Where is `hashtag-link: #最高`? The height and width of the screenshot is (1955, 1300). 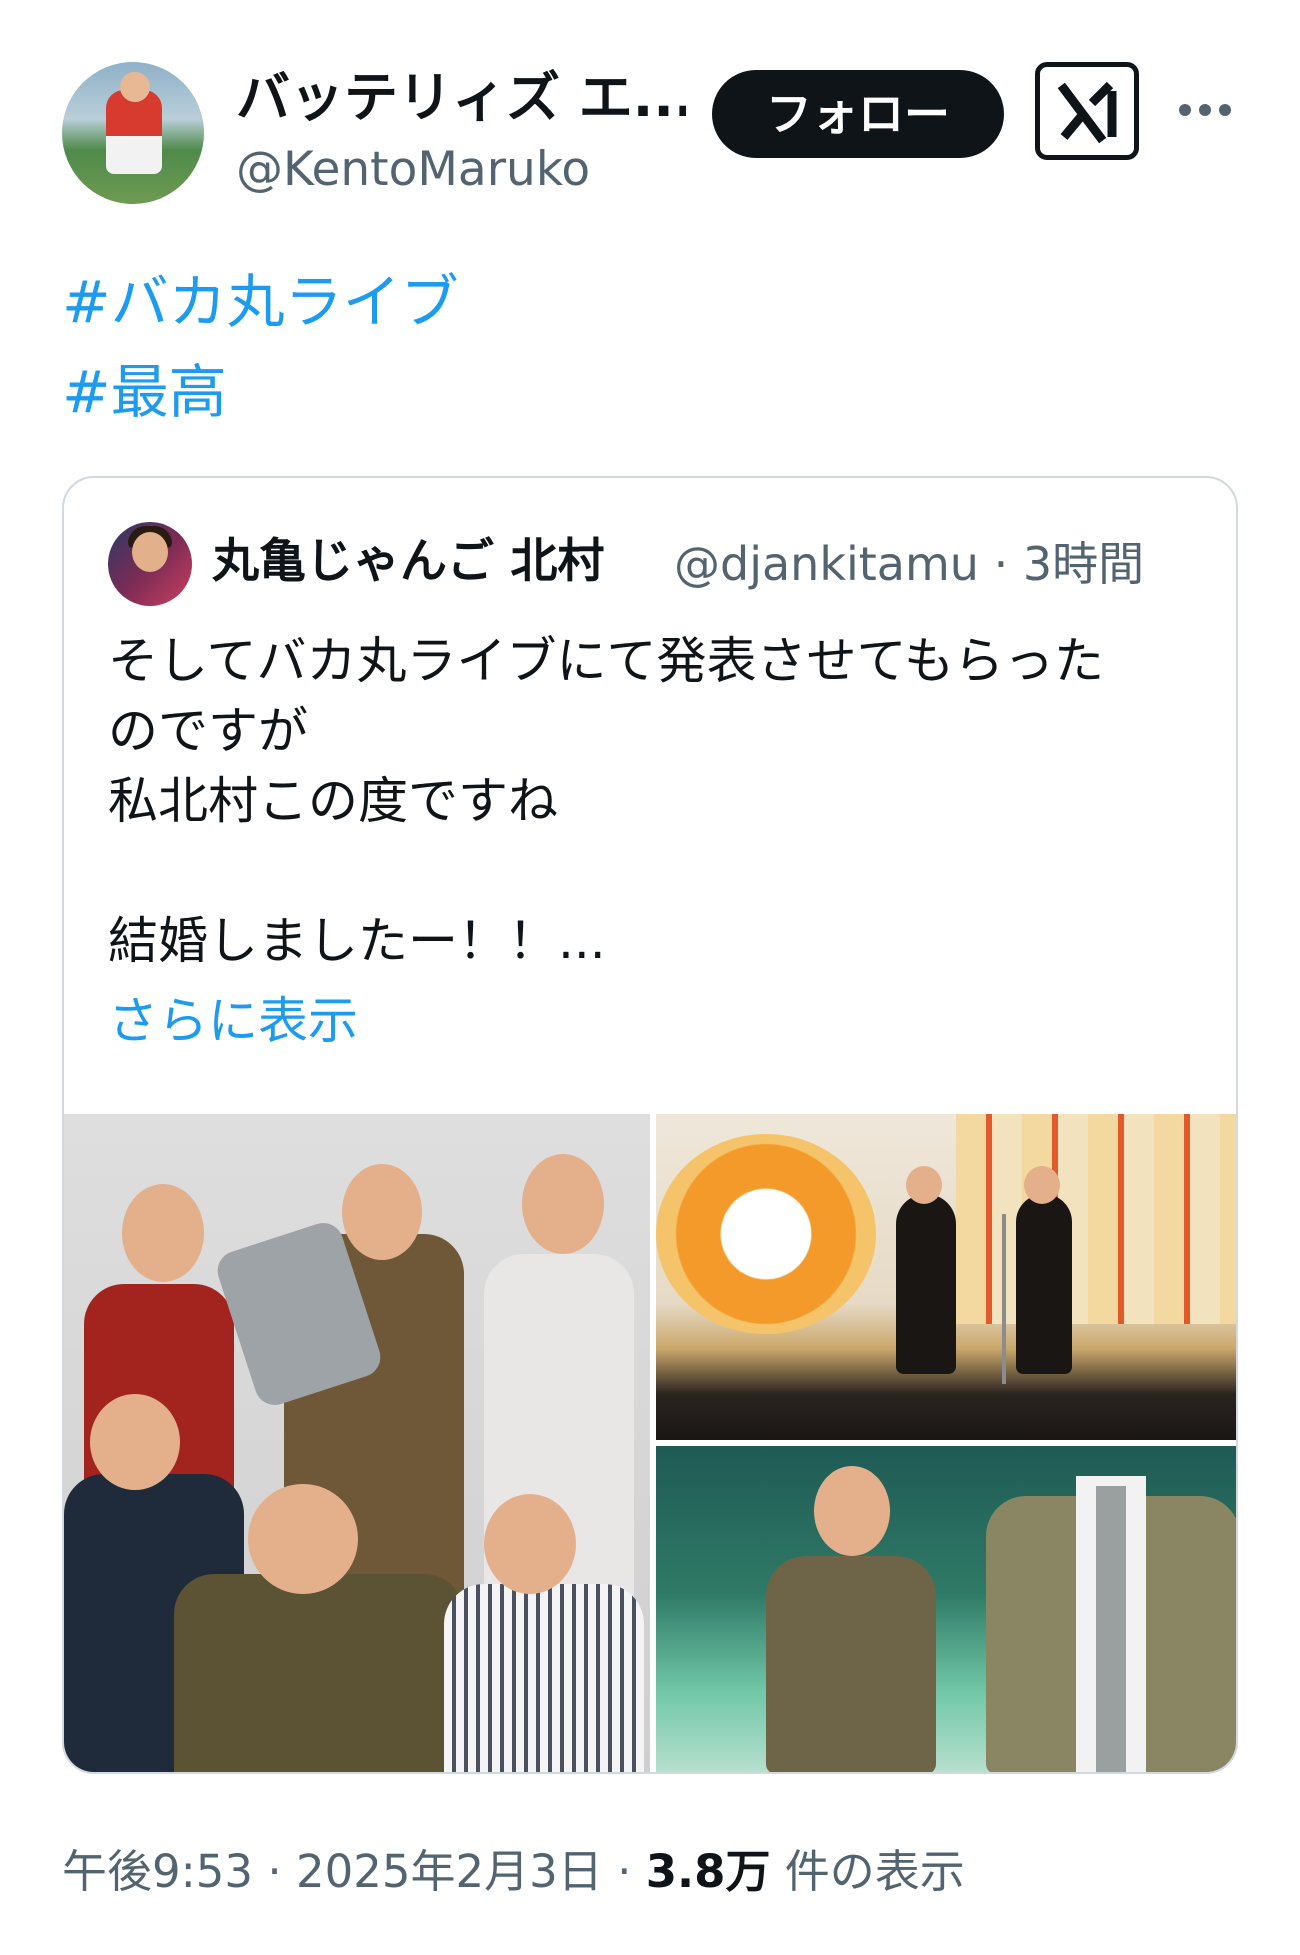
hashtag-link: #最高 is located at coordinates (144, 392).